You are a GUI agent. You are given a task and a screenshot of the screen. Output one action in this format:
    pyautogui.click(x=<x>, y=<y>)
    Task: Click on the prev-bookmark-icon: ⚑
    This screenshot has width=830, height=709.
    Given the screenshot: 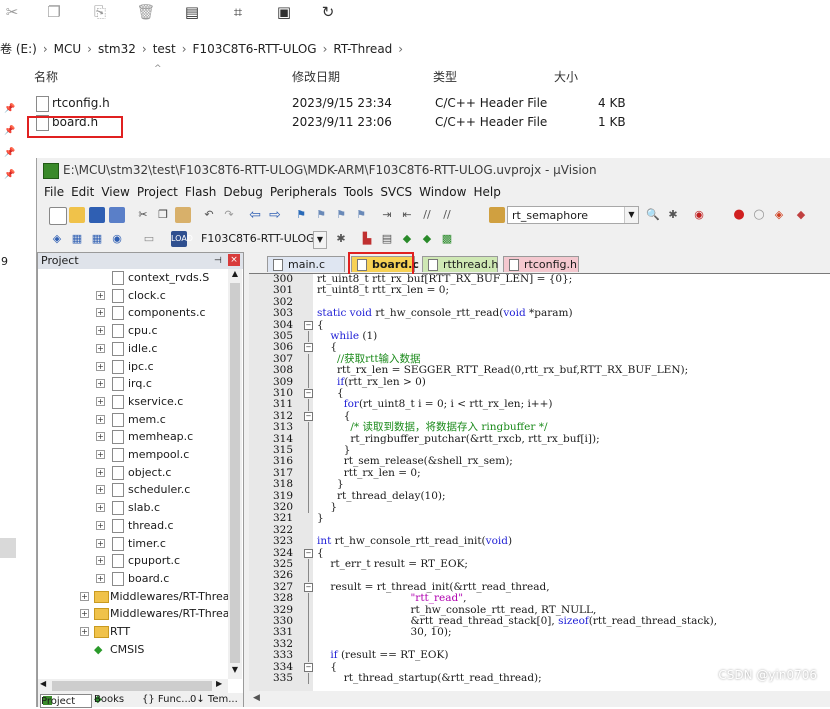 What is the action you would take?
    pyautogui.click(x=321, y=215)
    